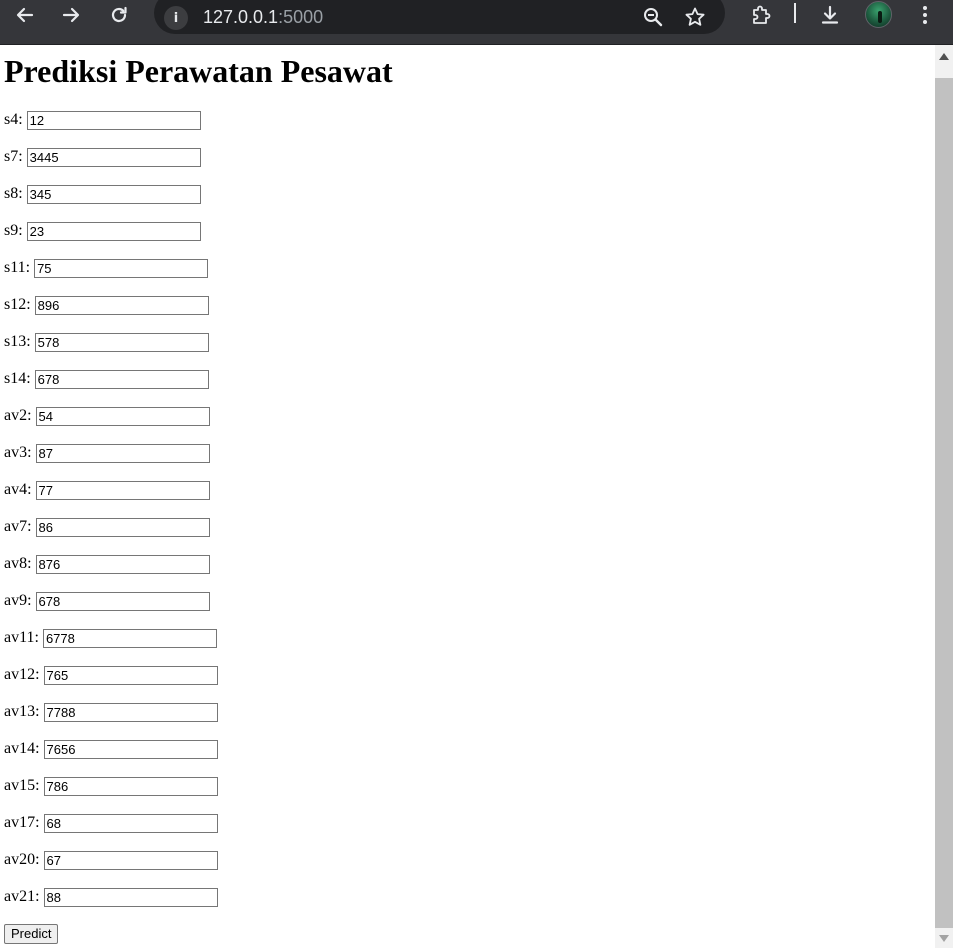 The width and height of the screenshot is (953, 948). What do you see at coordinates (121, 305) in the screenshot?
I see `field-input-s12` at bounding box center [121, 305].